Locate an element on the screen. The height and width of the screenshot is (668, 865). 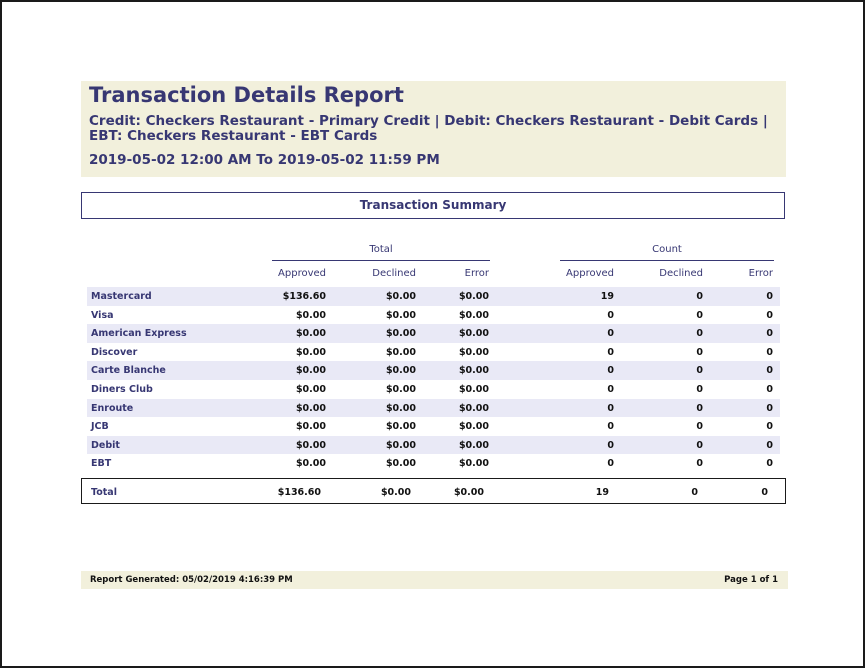
report-generated-timestamp: Report Generated: 05/02/2019 4:16:39 PM is located at coordinates (191, 580).